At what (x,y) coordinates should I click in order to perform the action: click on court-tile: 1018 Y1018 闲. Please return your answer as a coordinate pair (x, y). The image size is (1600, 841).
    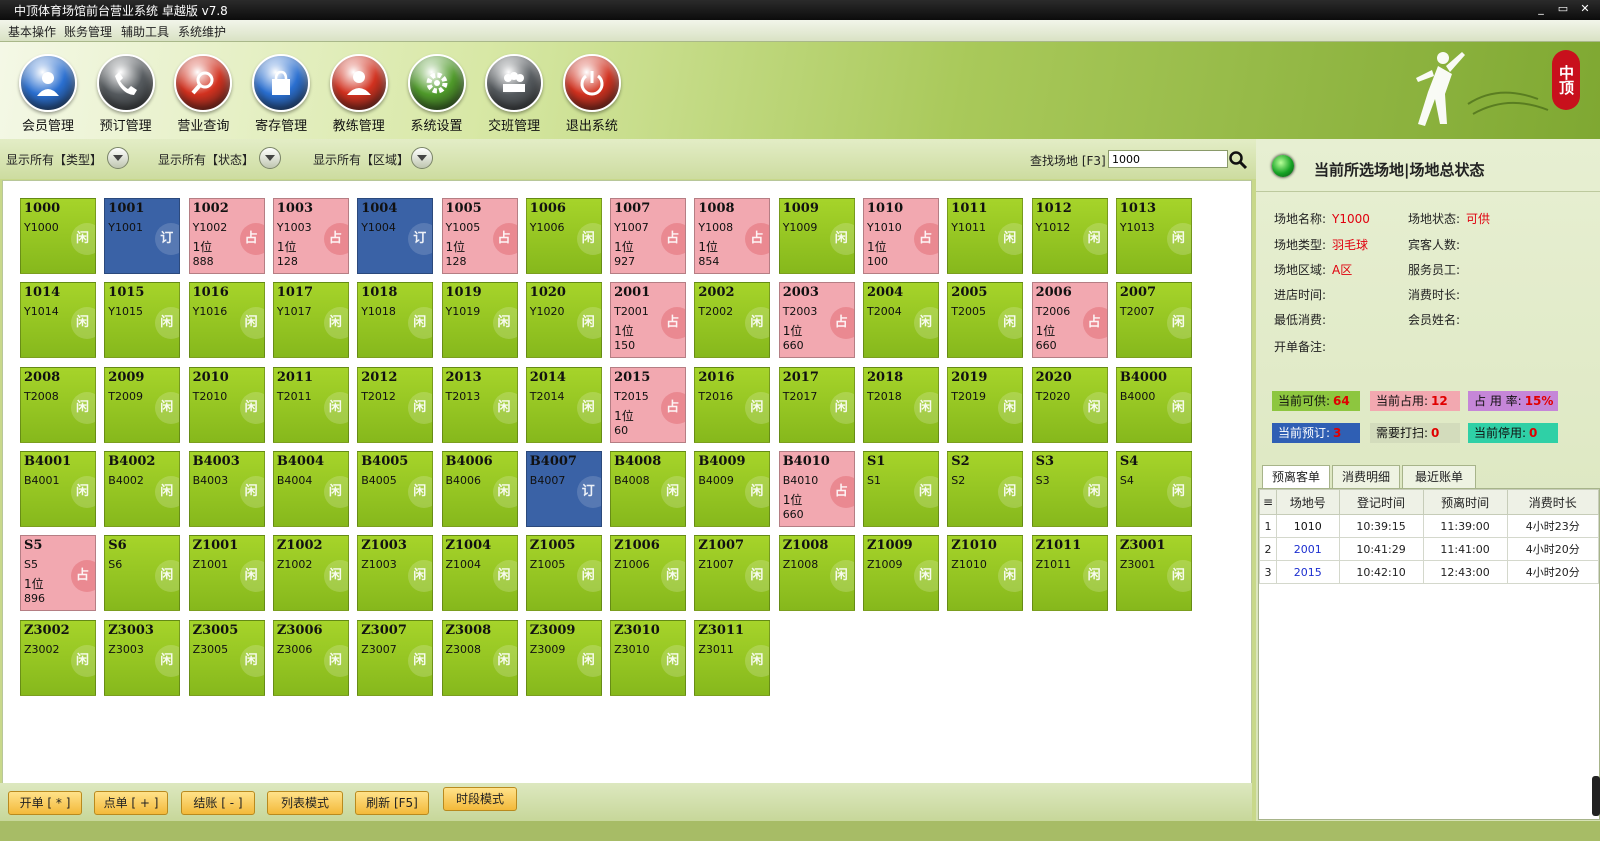
    Looking at the image, I should click on (395, 320).